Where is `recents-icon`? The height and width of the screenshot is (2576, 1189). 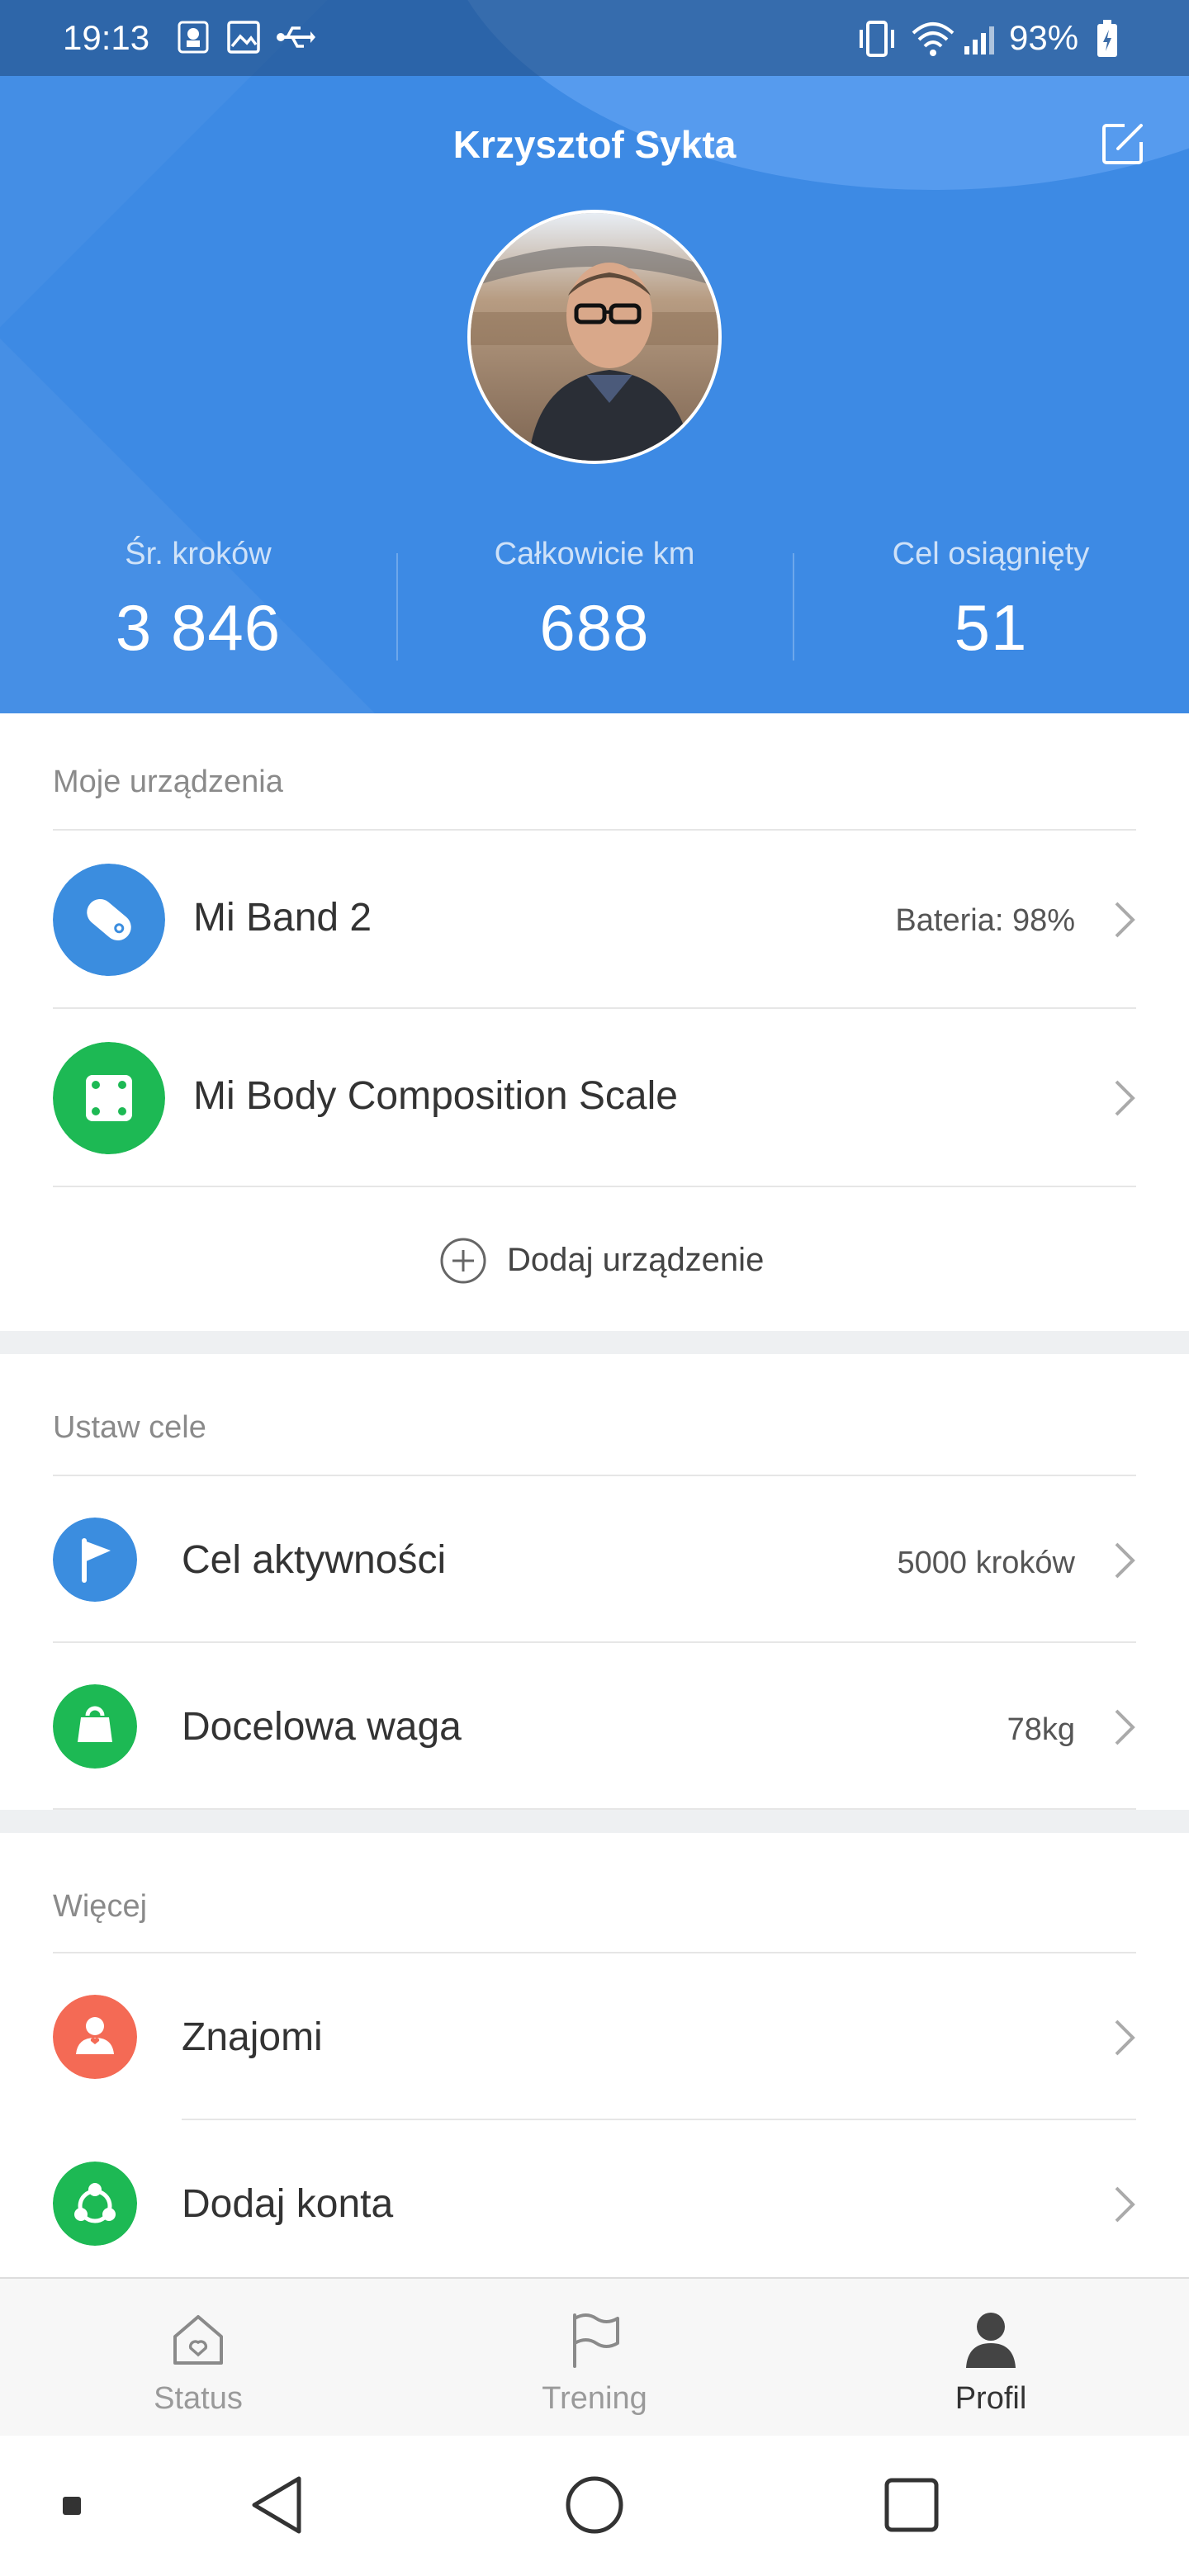
recents-icon is located at coordinates (911, 2505).